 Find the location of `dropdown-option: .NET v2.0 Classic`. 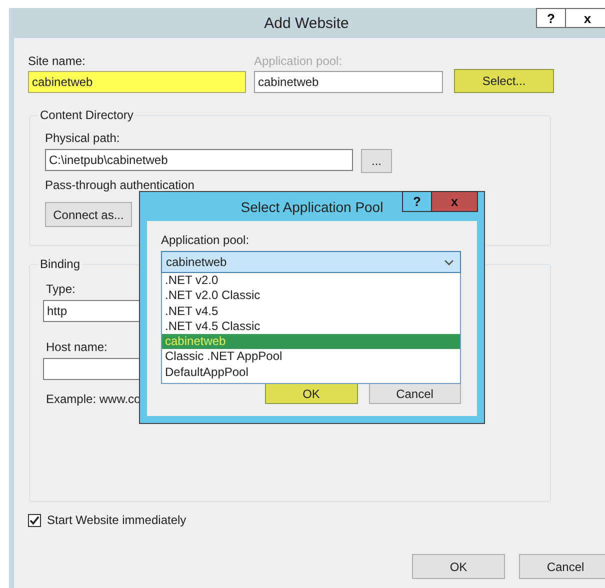

dropdown-option: .NET v2.0 Classic is located at coordinates (311, 296).